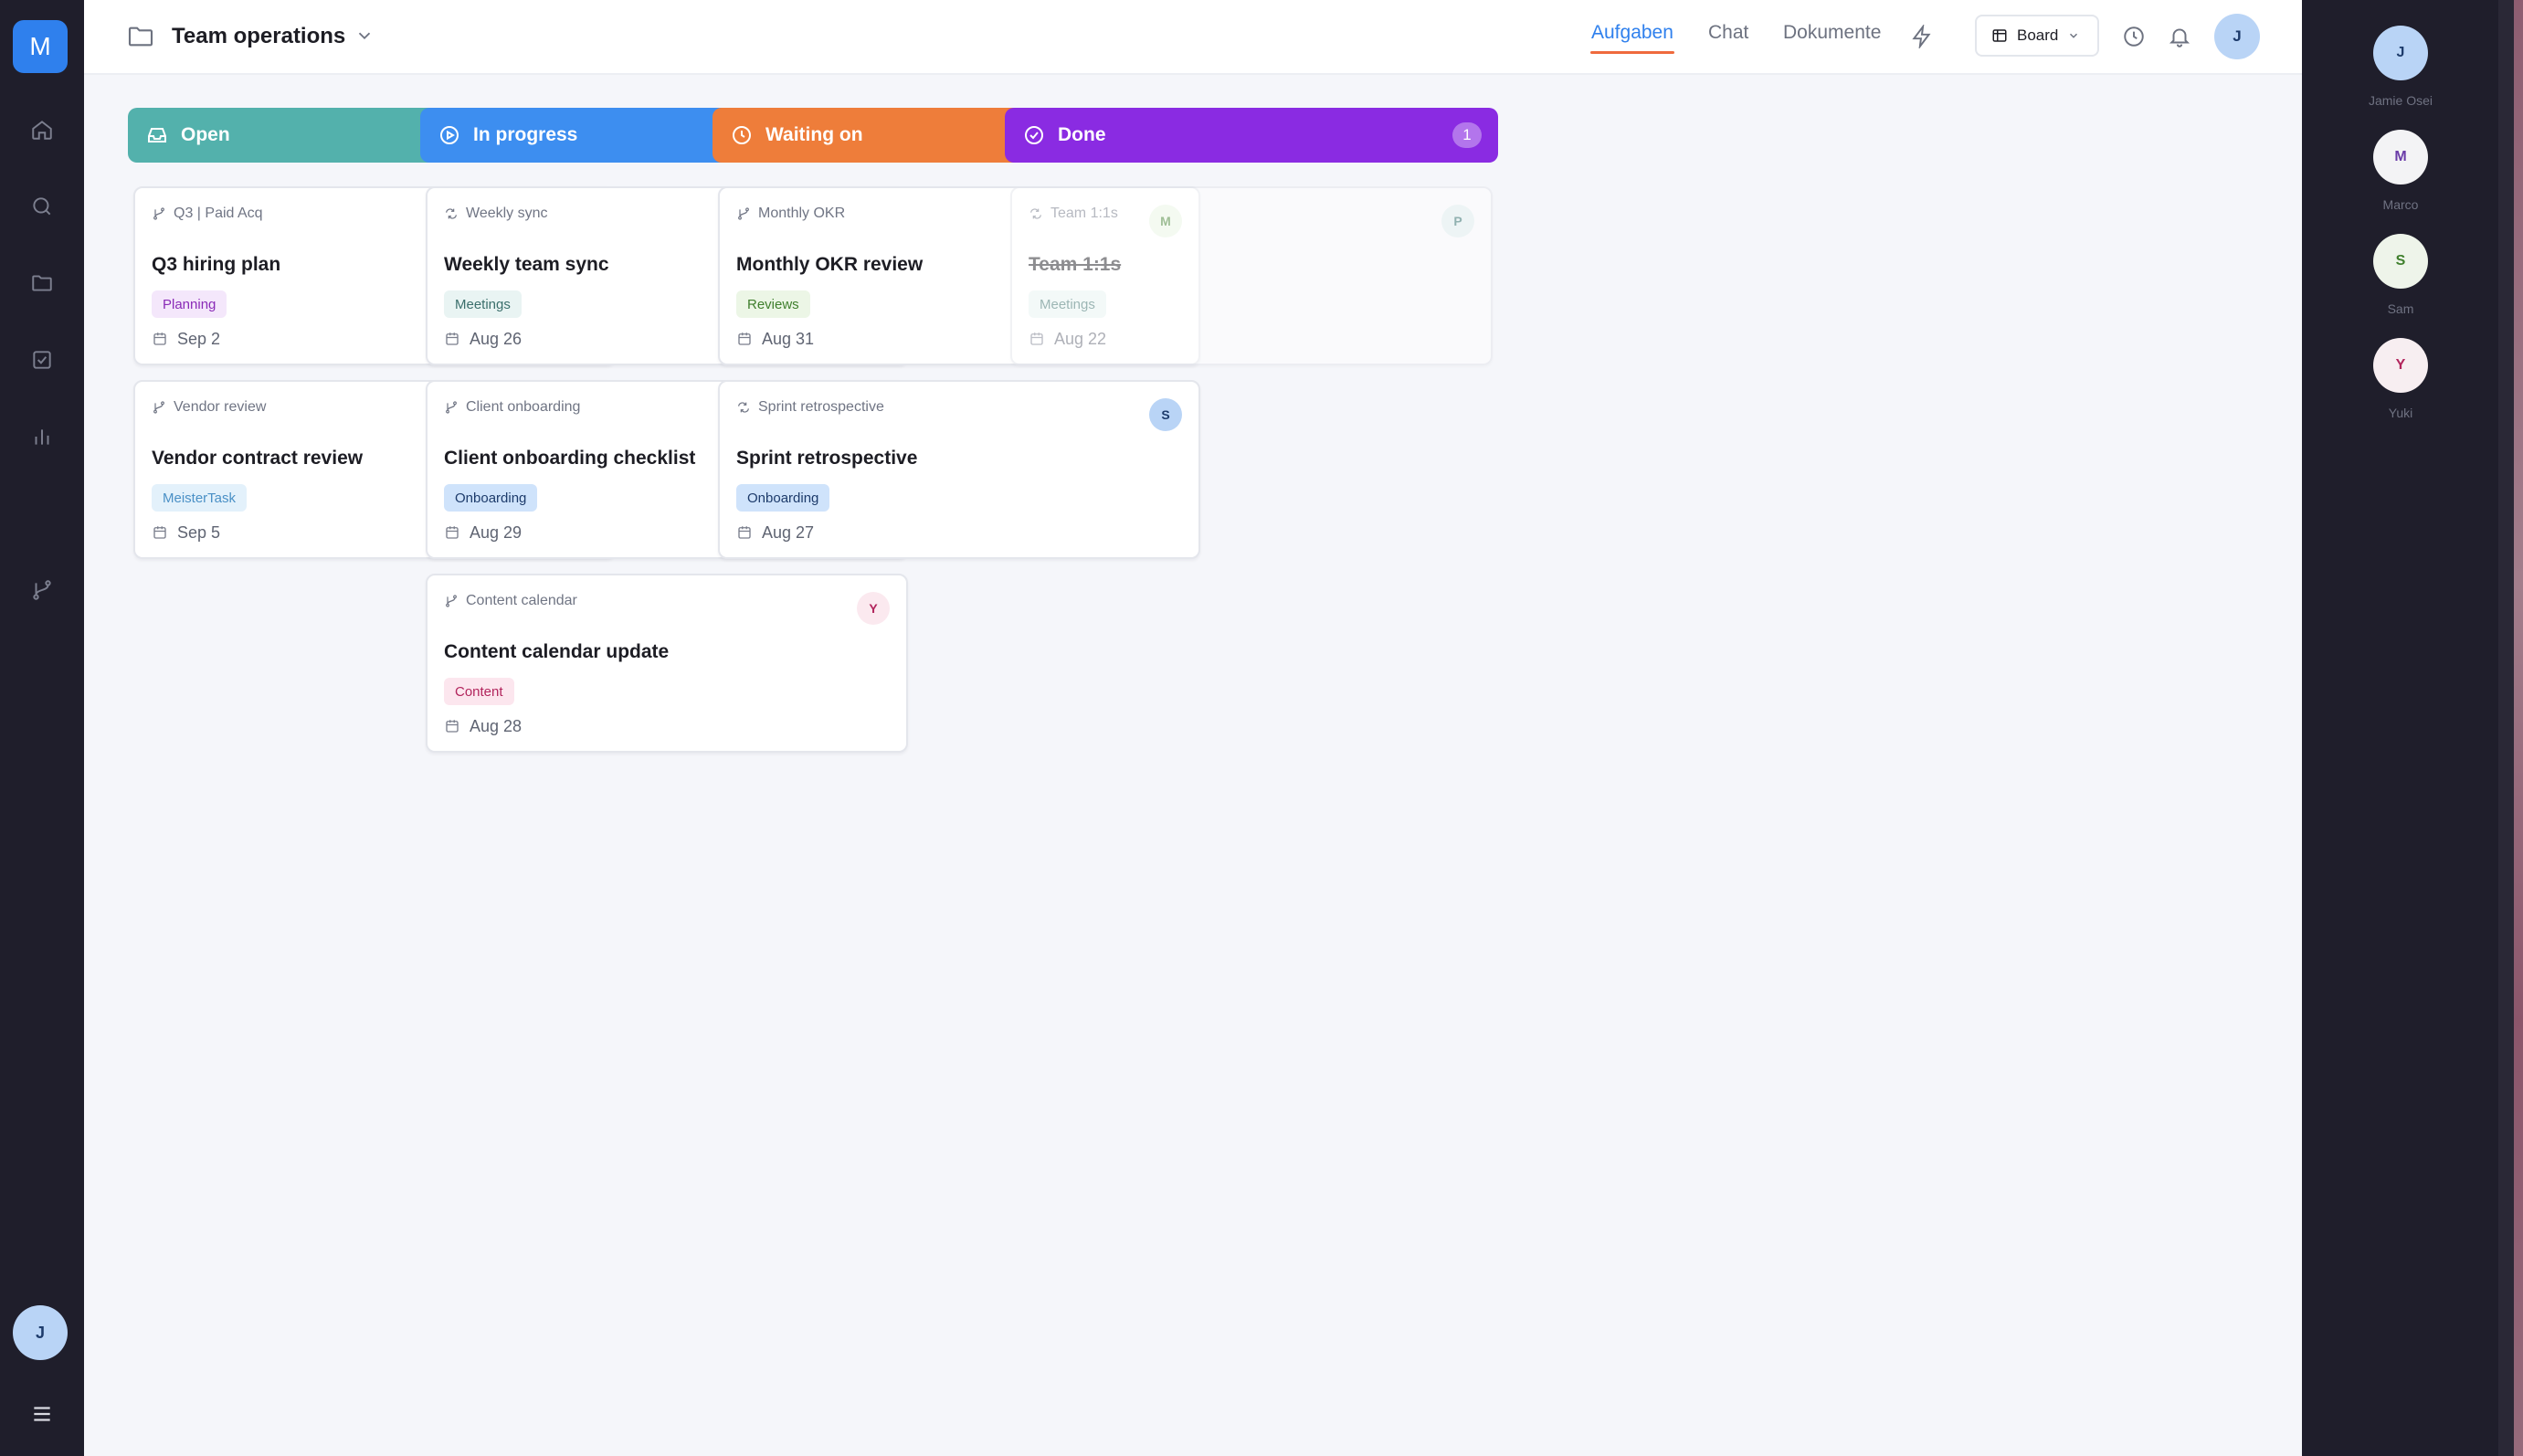 The width and height of the screenshot is (2523, 1456). What do you see at coordinates (2400, 261) in the screenshot?
I see `member-avatar: S` at bounding box center [2400, 261].